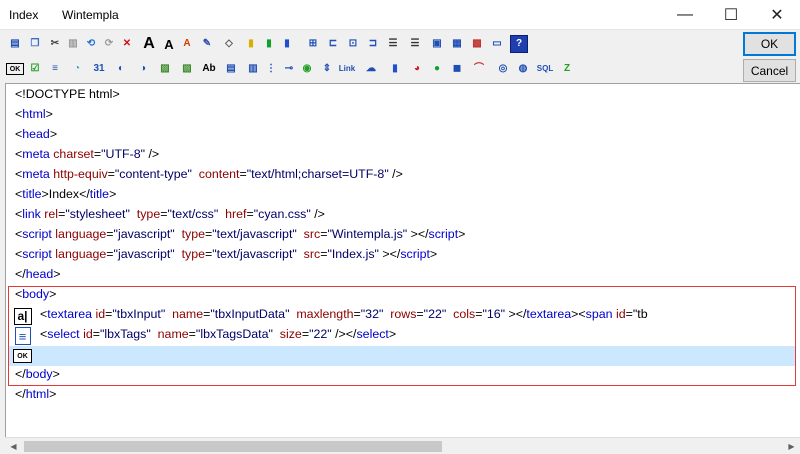 This screenshot has height=454, width=800. Describe the element at coordinates (143, 69) in the screenshot. I see `sprite-control-button: ◑` at that location.